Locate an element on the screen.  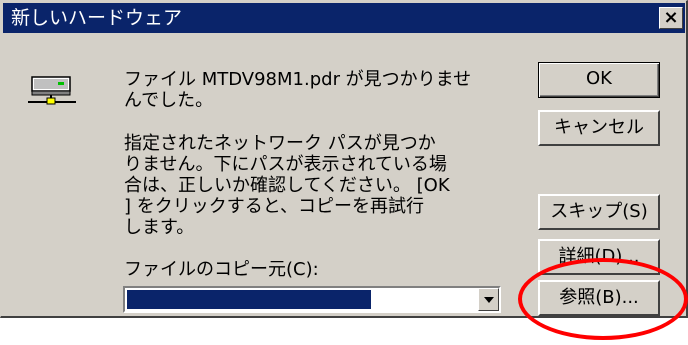
error-message: ファイル MTDV98M1.pdr が見つかりませ んでした。 is located at coordinates (298, 90).